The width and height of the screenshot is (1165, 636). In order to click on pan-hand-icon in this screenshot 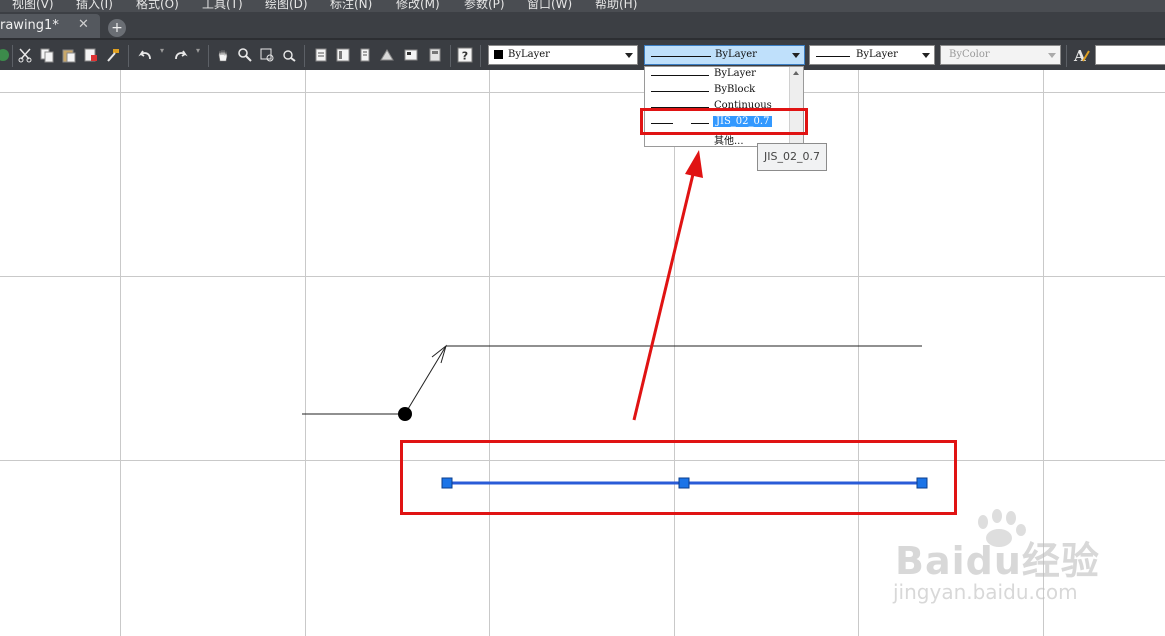, I will do `click(223, 55)`.